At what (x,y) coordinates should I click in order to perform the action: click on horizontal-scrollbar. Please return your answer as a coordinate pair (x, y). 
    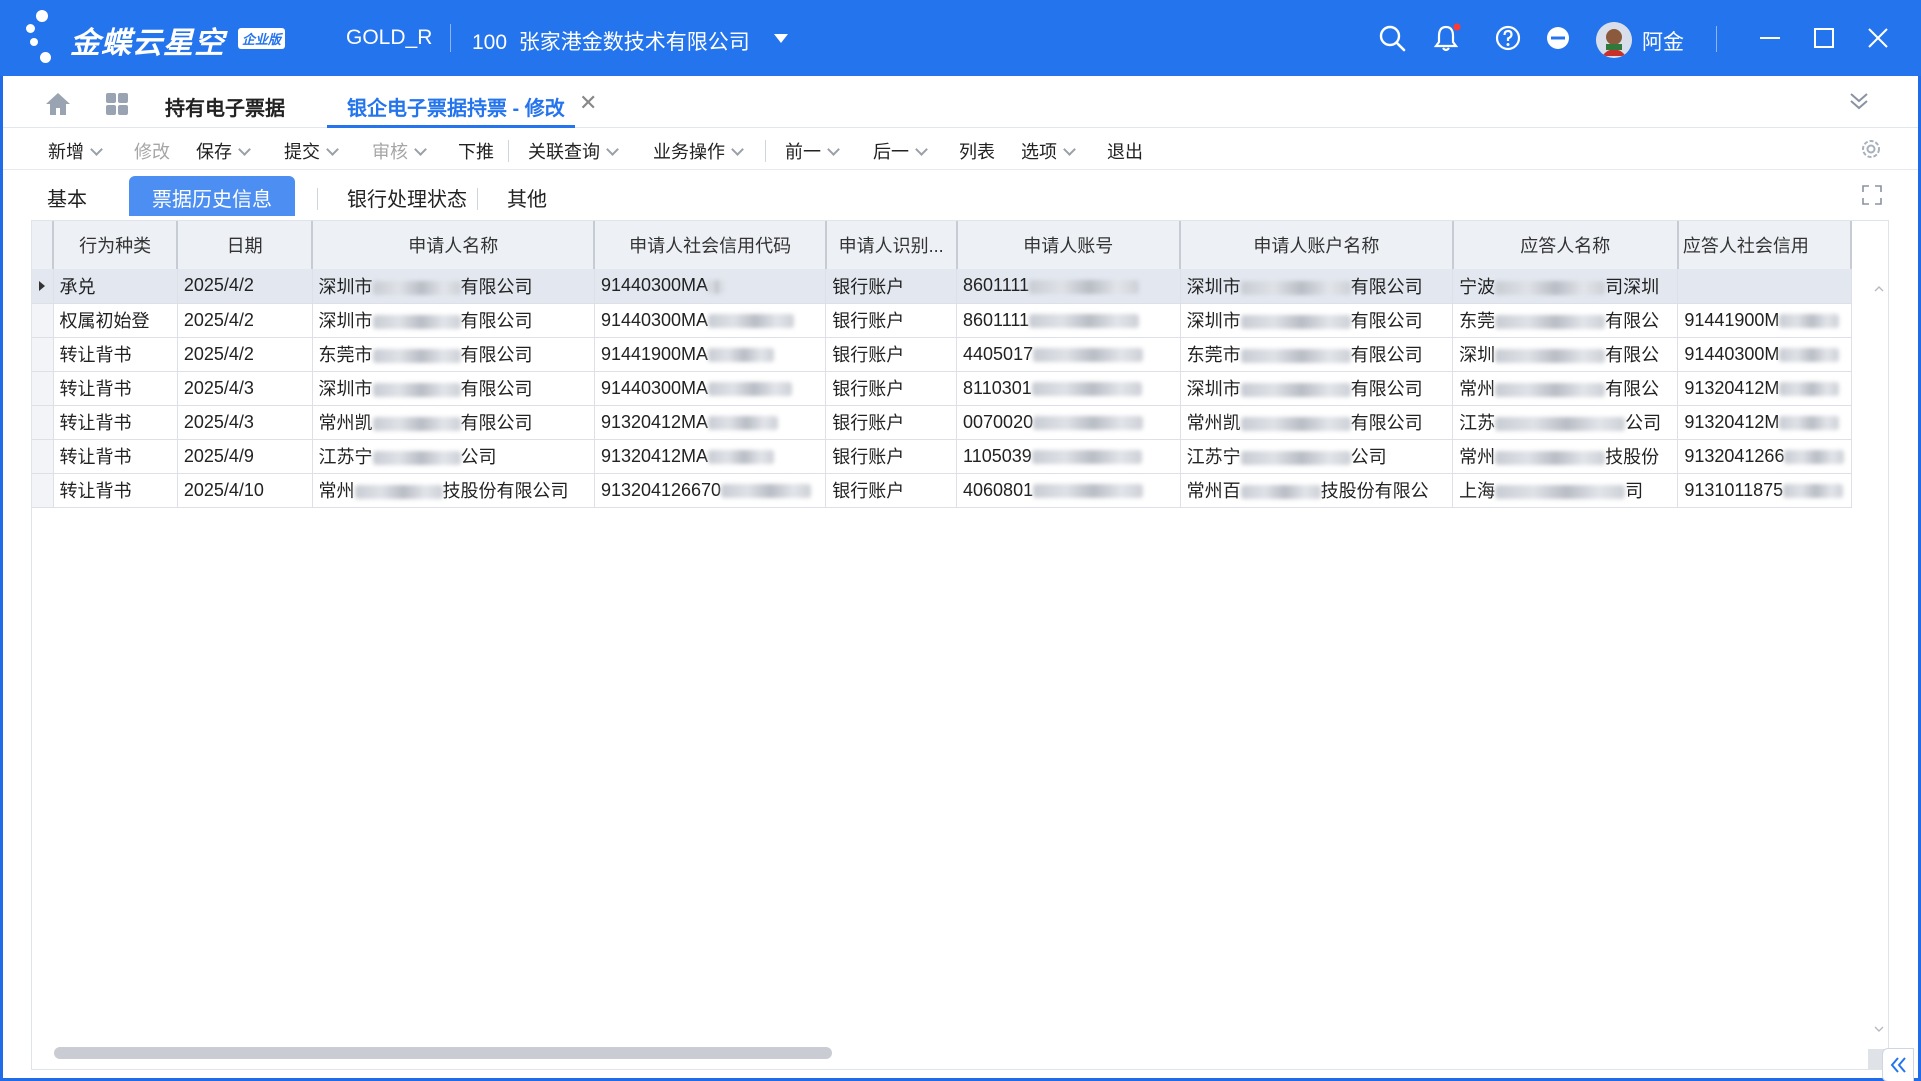
    Looking at the image, I should click on (949, 1052).